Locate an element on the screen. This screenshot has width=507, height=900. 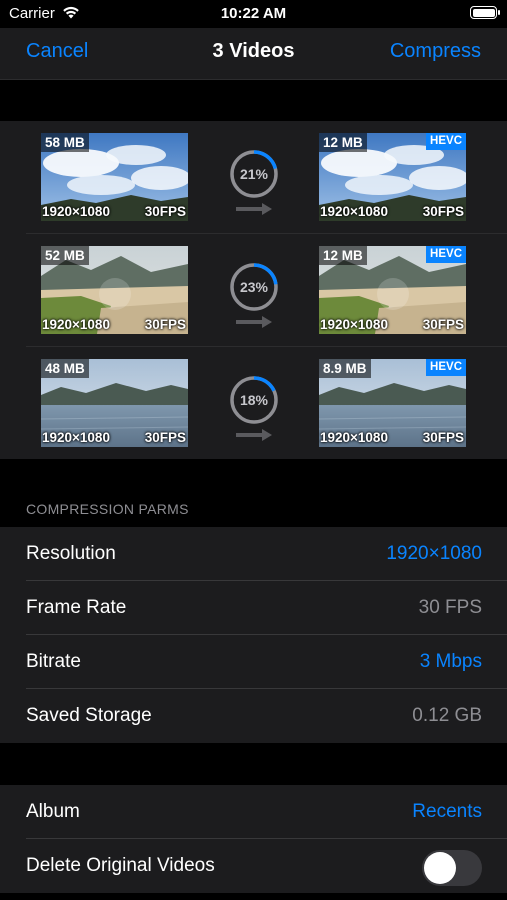
status-time: 10:22 AM is located at coordinates (253, 13).